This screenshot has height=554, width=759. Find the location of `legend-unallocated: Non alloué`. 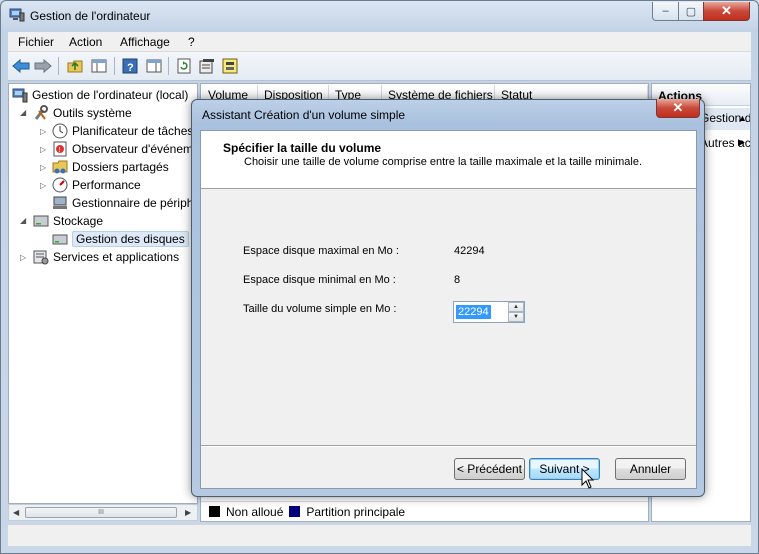

legend-unallocated: Non alloué is located at coordinates (255, 511).